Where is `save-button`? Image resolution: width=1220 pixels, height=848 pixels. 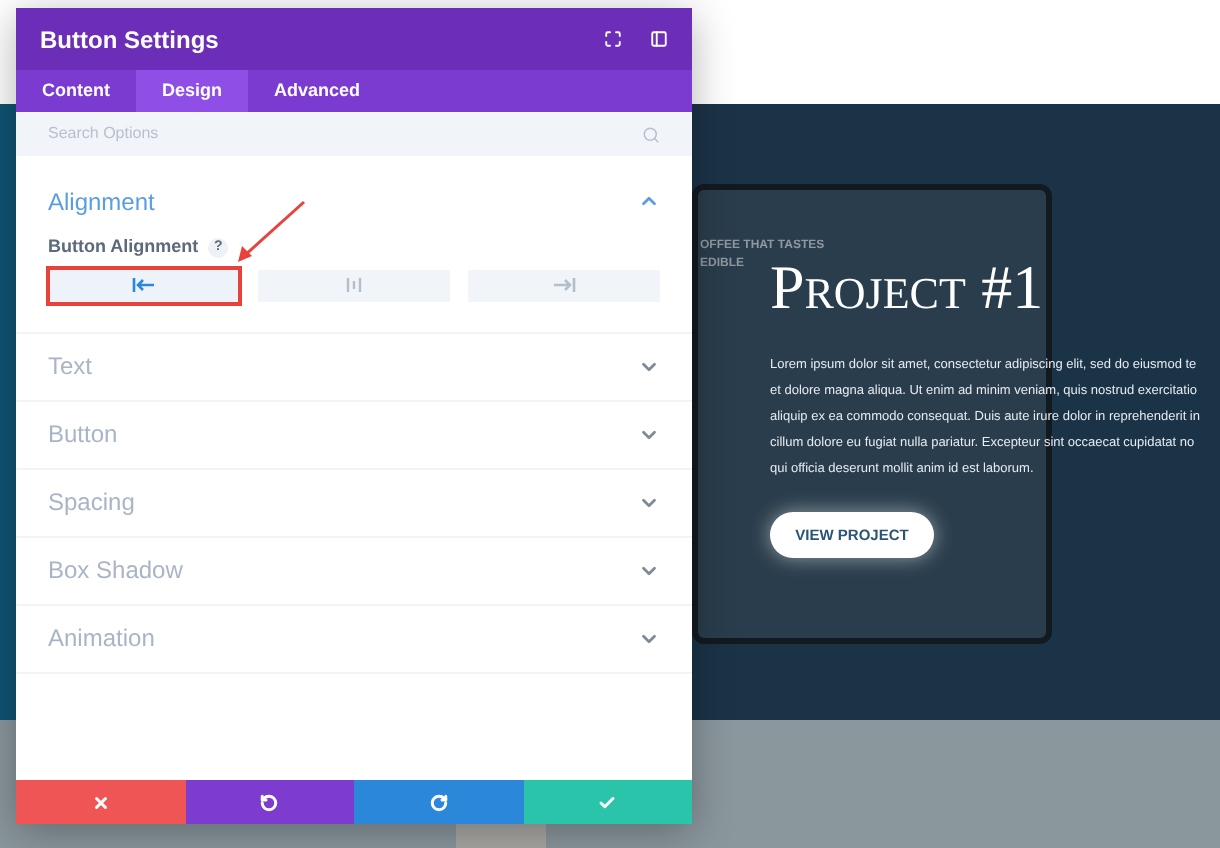 save-button is located at coordinates (607, 802).